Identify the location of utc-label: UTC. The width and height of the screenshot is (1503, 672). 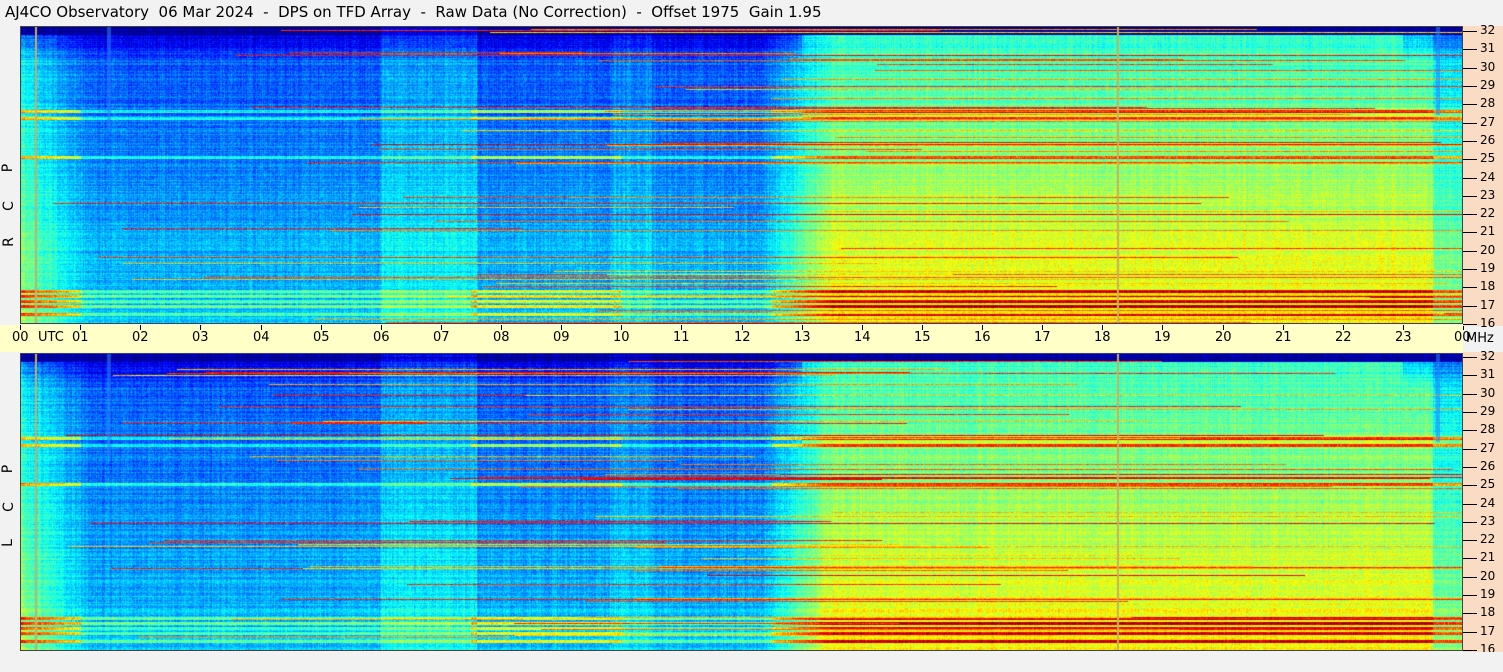
(51, 337).